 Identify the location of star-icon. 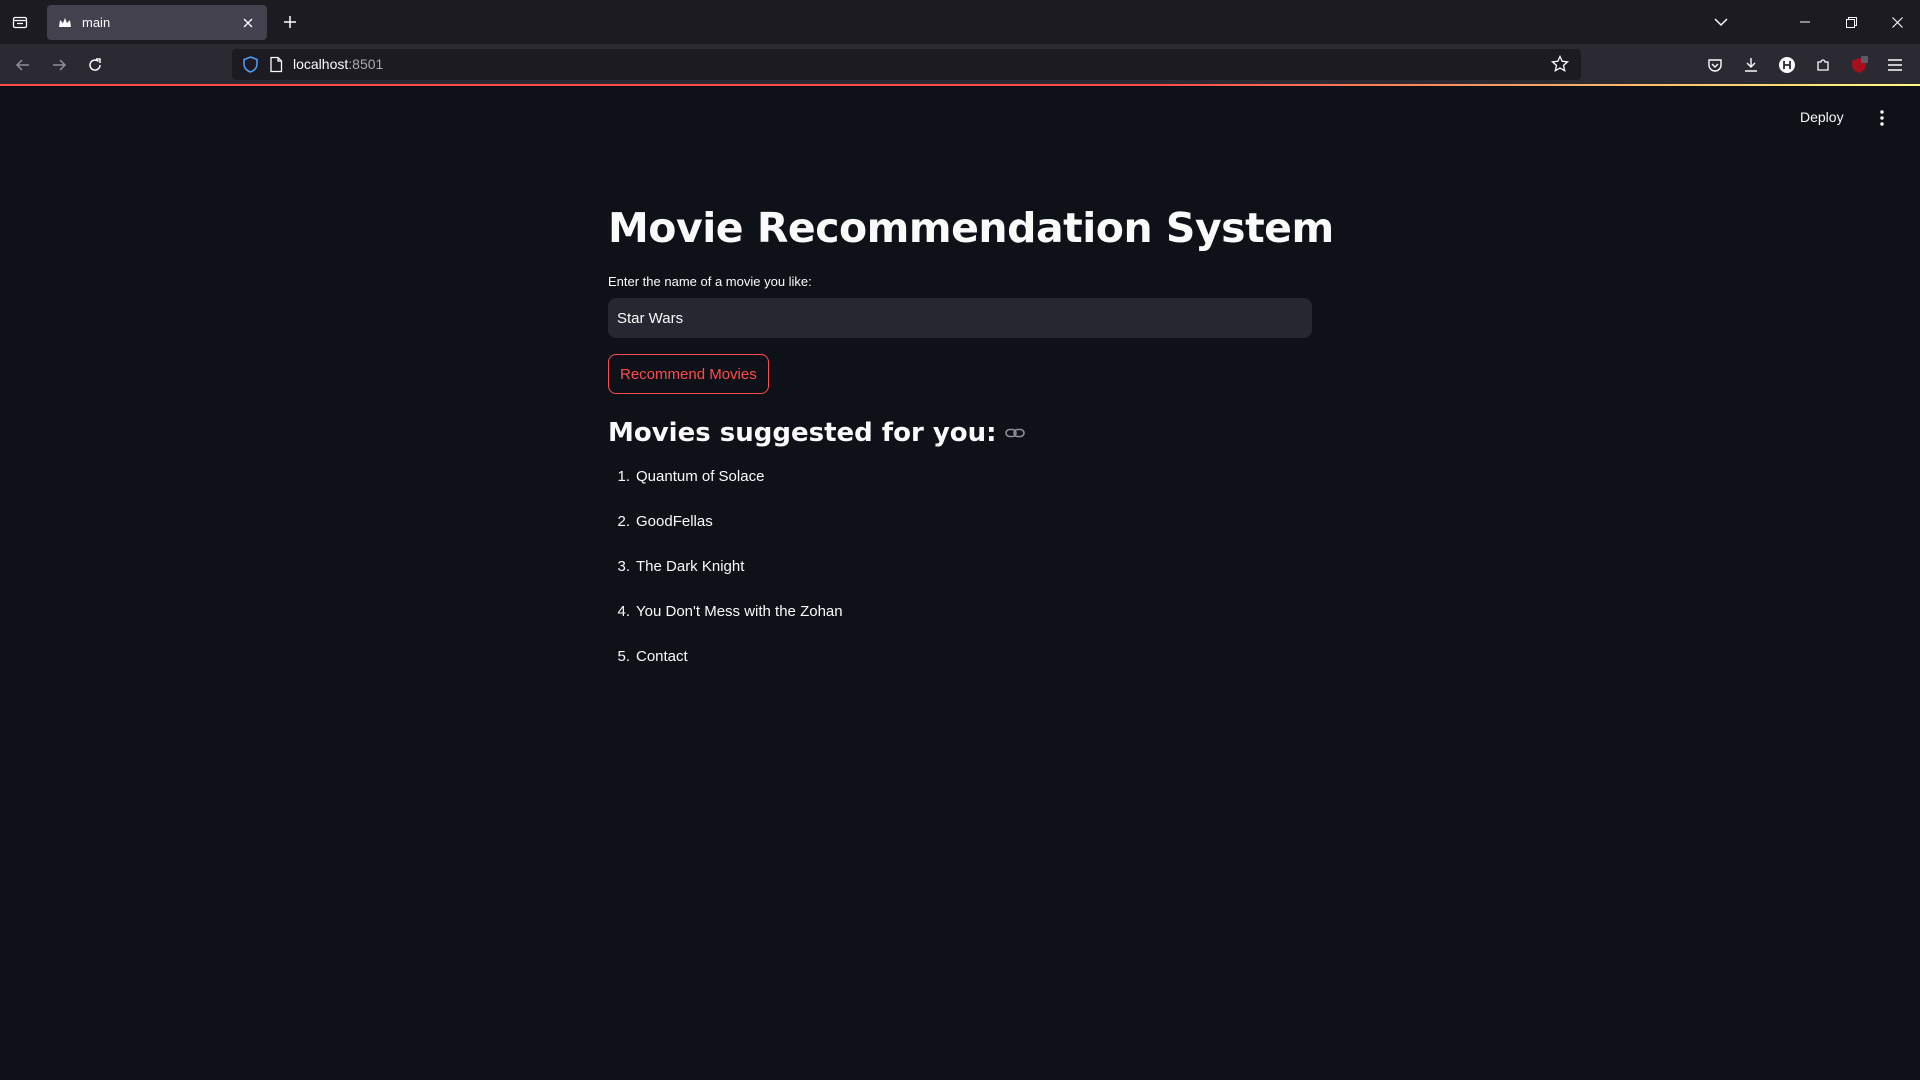
(1560, 64).